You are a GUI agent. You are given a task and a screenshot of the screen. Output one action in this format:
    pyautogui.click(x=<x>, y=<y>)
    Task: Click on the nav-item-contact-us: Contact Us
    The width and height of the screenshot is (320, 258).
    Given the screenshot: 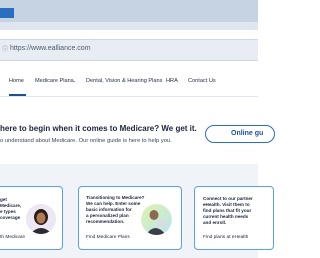 What is the action you would take?
    pyautogui.click(x=202, y=81)
    